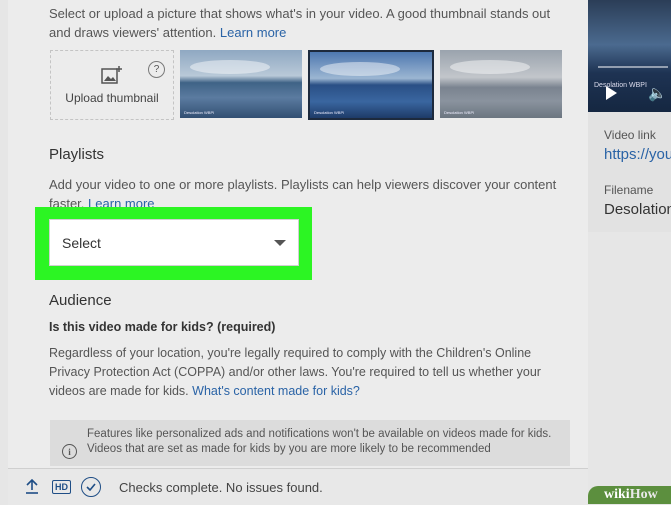 The image size is (671, 505). I want to click on made-for-kids-question: Is this video made for kids? (required), so click(162, 327).